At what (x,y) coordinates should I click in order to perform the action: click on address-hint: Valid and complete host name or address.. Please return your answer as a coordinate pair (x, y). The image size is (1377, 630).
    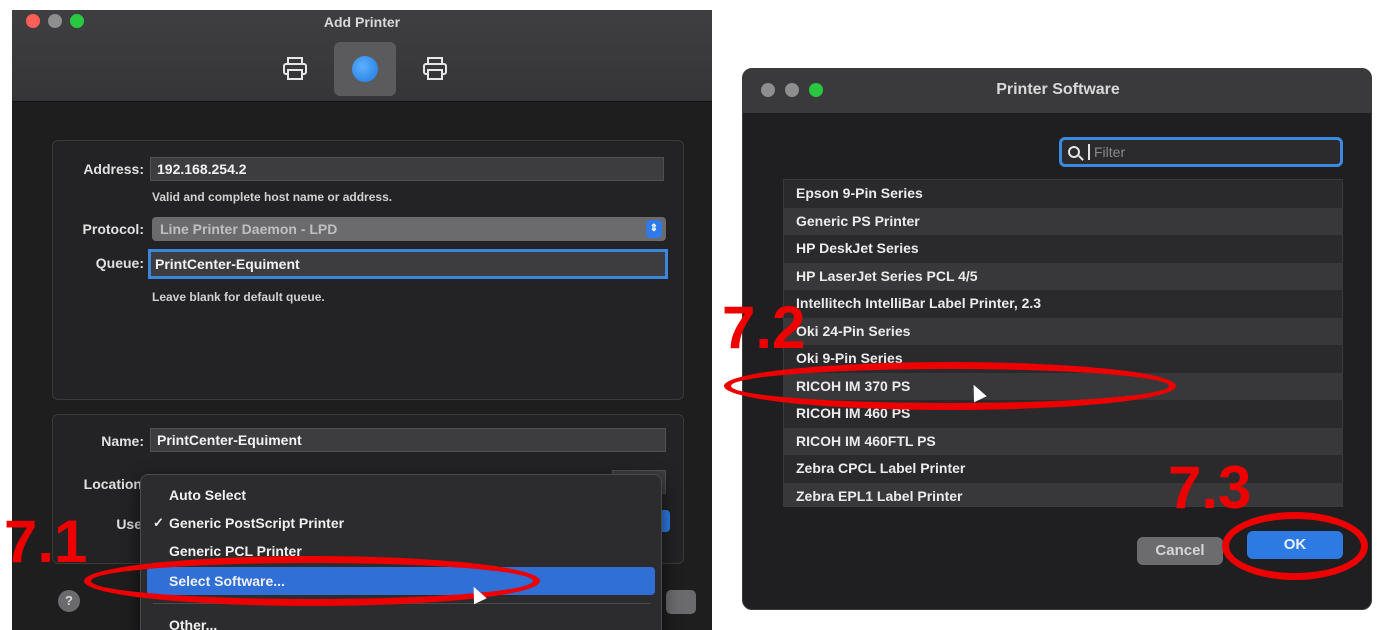
    Looking at the image, I should click on (272, 197).